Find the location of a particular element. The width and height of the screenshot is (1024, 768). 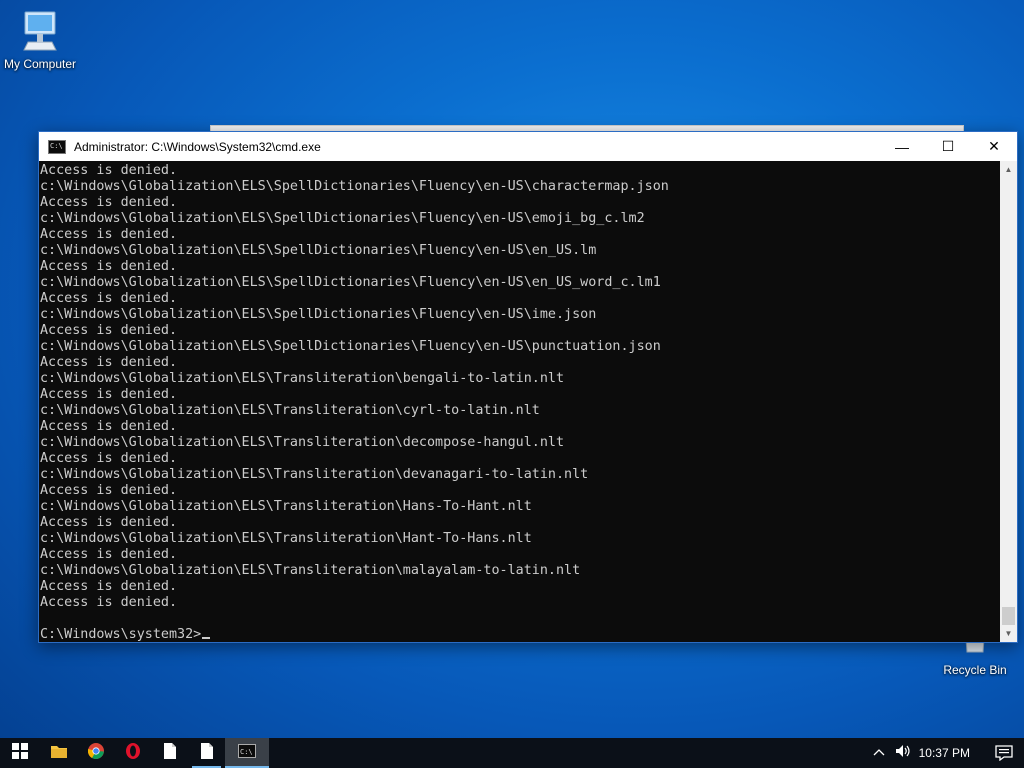

desktop-icon-label: Recycle Bin is located at coordinates (975, 670).